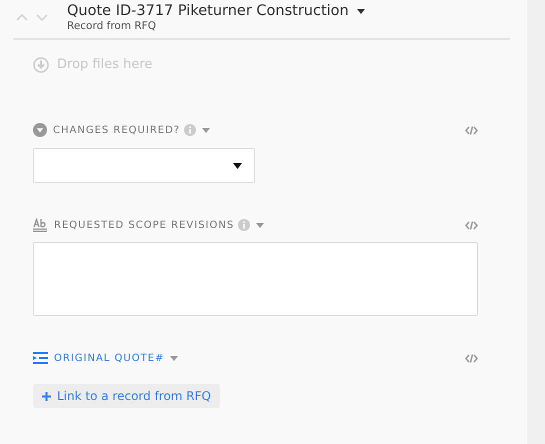 This screenshot has height=444, width=545. I want to click on link-record-button: Link to a record from RFQ, so click(126, 396).